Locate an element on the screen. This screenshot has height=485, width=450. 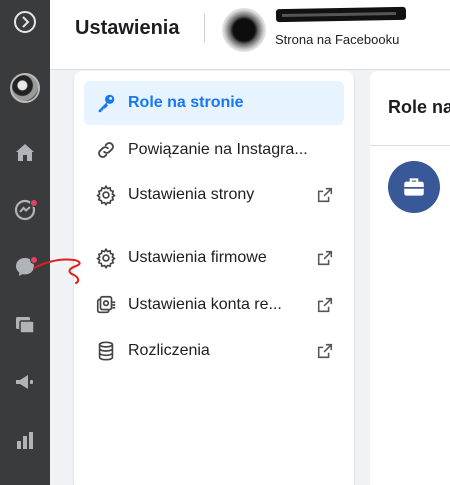
link-icon is located at coordinates (106, 150).